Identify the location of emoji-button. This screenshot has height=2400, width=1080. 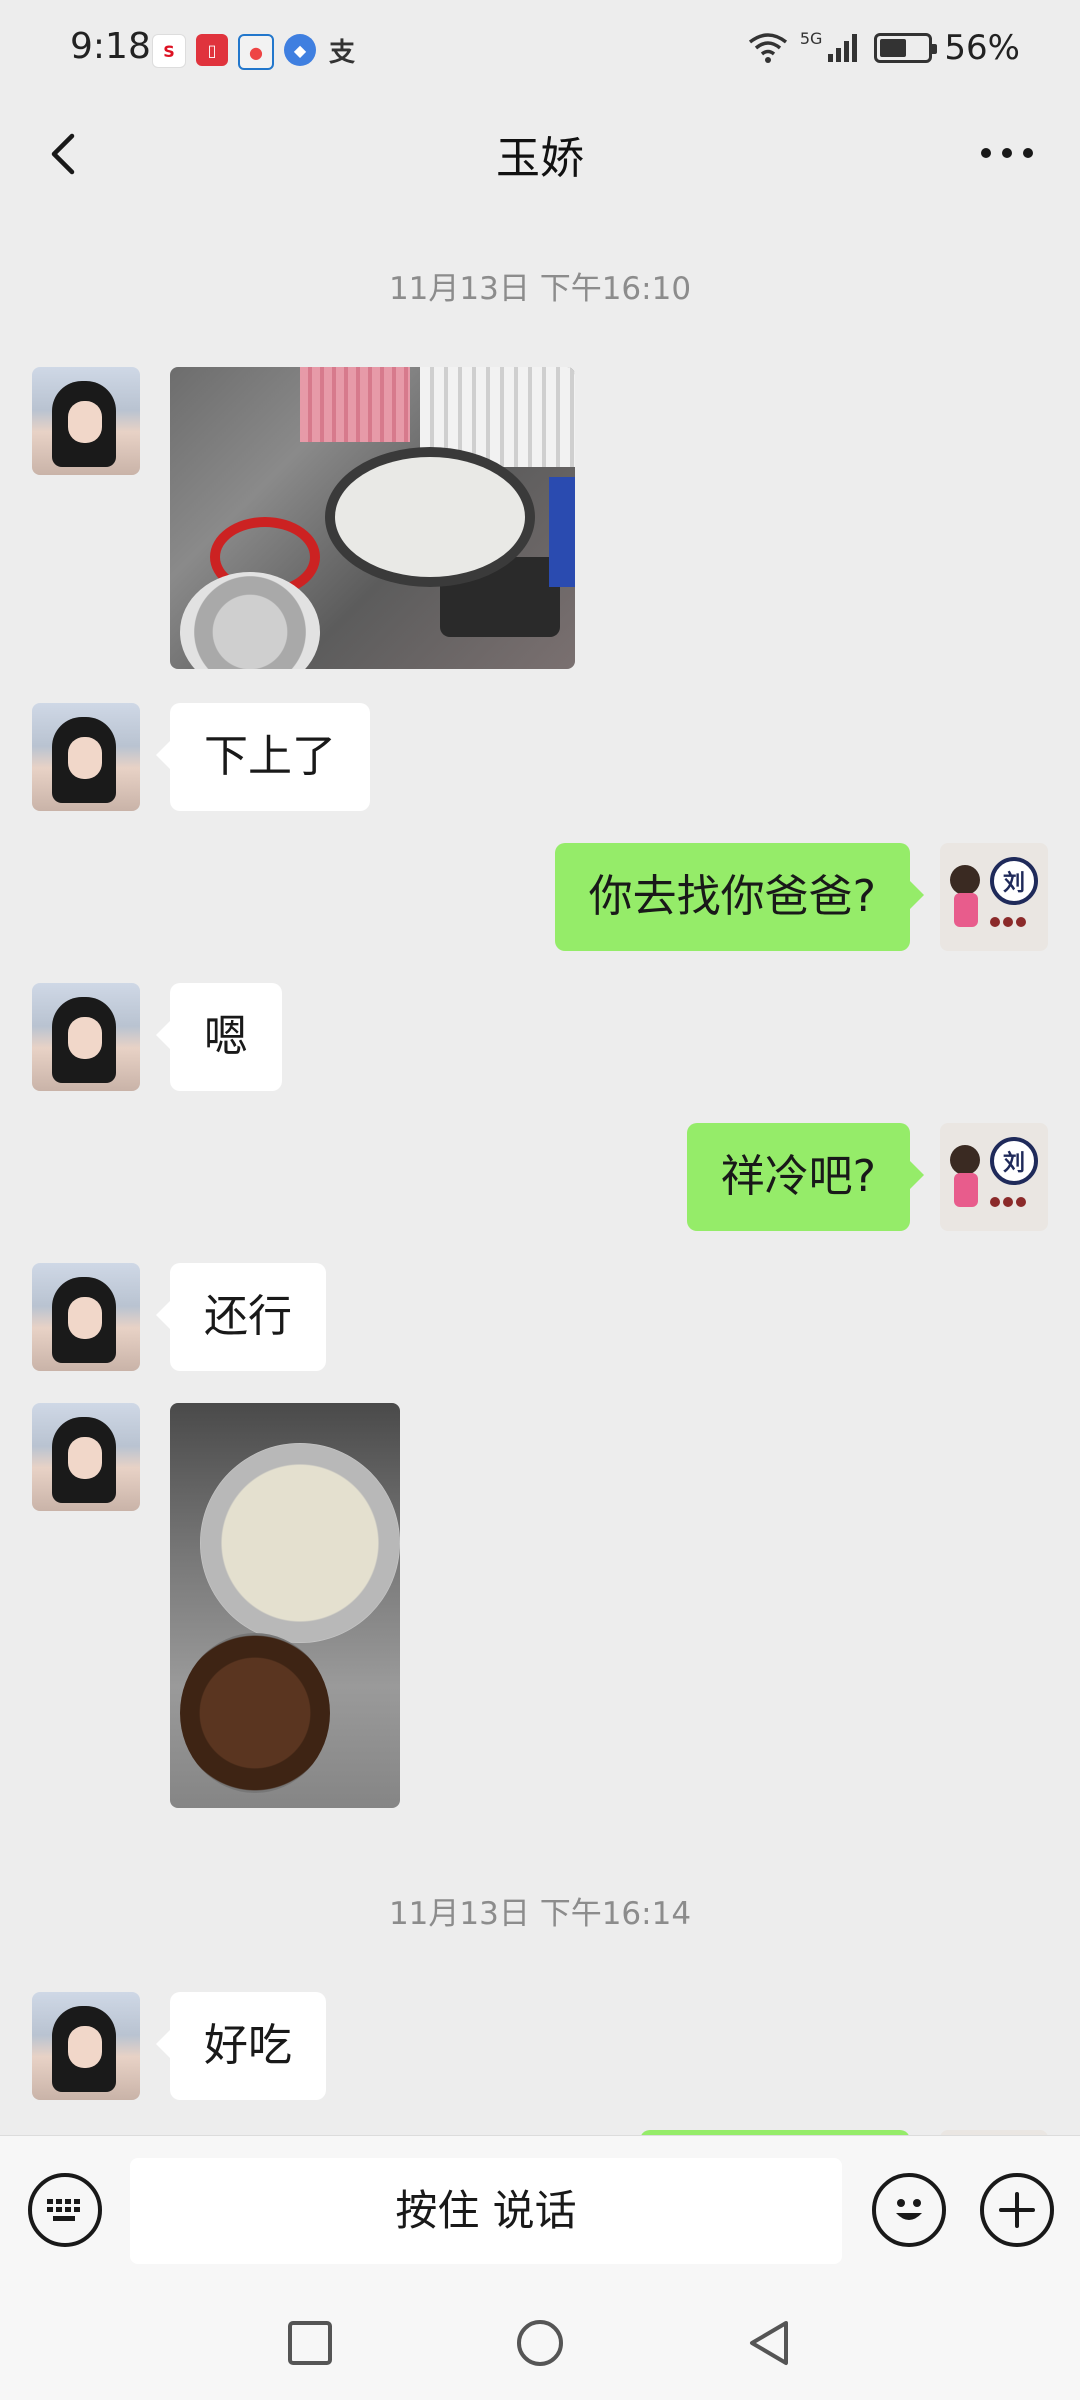
(909, 2210).